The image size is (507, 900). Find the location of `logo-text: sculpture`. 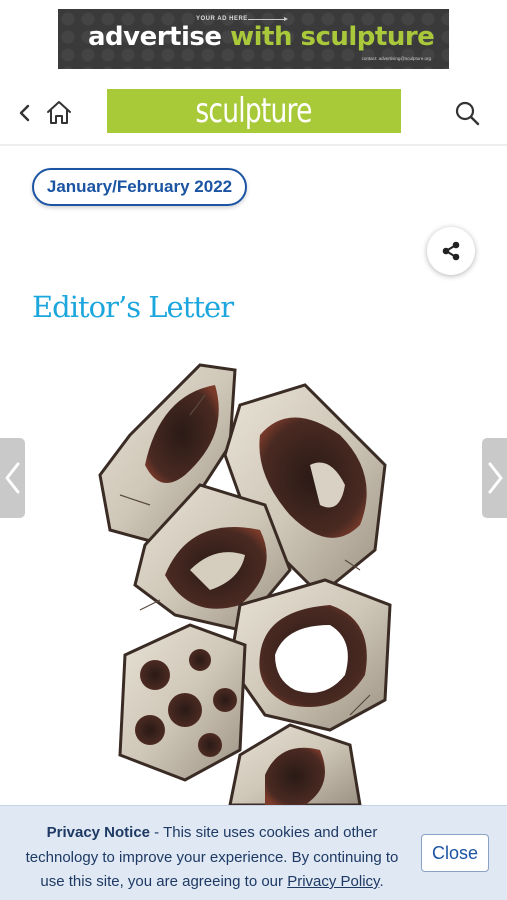

logo-text: sculpture is located at coordinates (254, 111).